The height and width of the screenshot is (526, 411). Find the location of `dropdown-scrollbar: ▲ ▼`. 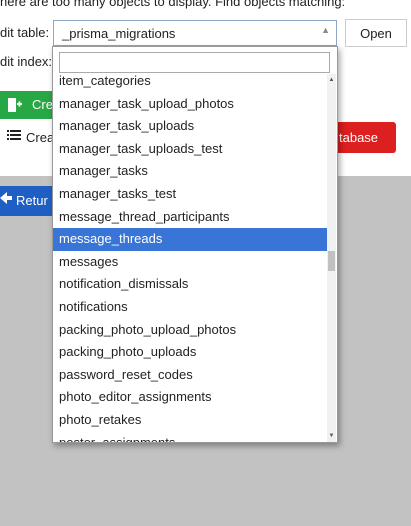

dropdown-scrollbar: ▲ ▼ is located at coordinates (331, 258).